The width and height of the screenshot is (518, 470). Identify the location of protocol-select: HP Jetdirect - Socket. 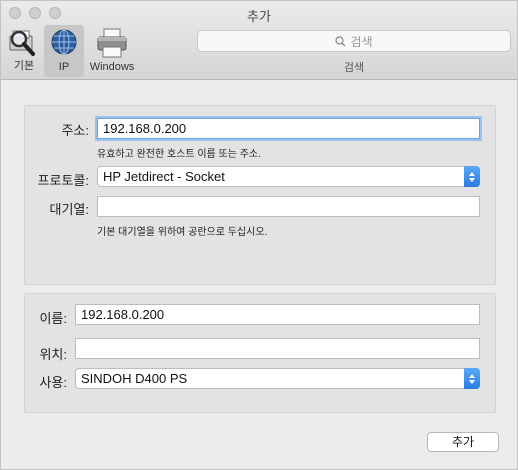
(288, 176).